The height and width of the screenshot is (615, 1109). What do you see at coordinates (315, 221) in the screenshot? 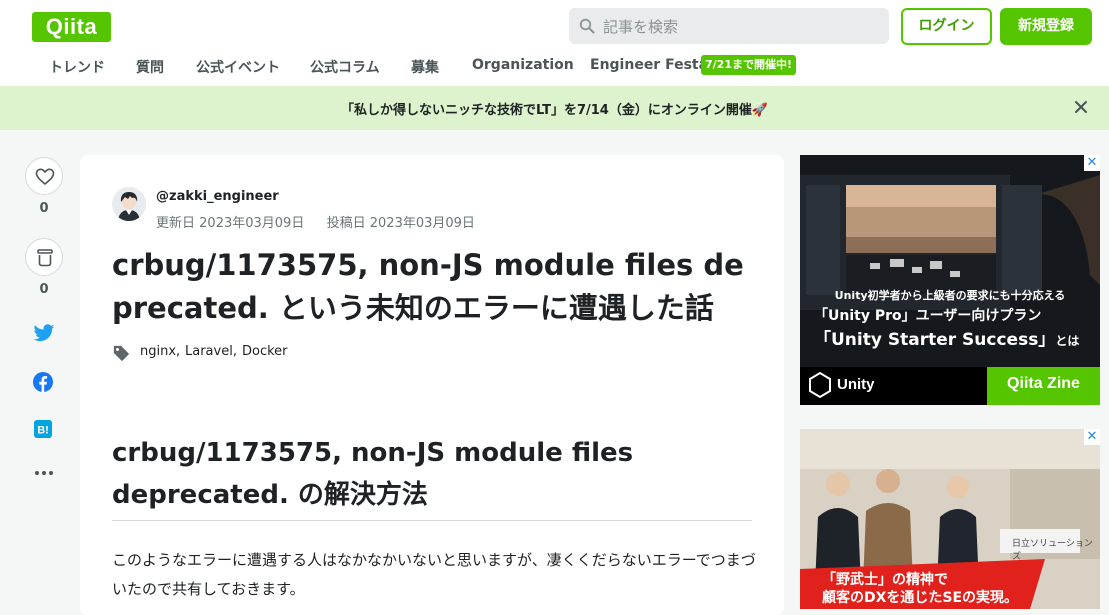
I see `article-dates: 更新日 2023年03月09日 投稿日 2023年03月09日` at bounding box center [315, 221].